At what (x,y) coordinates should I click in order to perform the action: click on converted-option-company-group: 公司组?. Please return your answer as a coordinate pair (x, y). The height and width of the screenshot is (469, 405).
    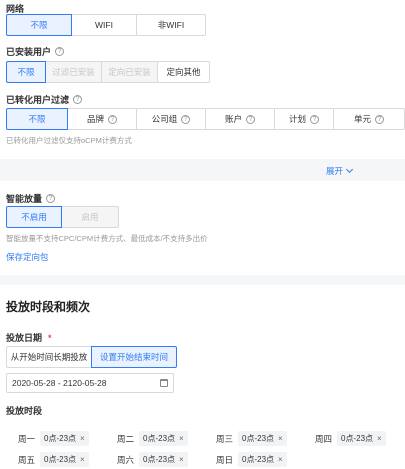
    Looking at the image, I should click on (171, 119).